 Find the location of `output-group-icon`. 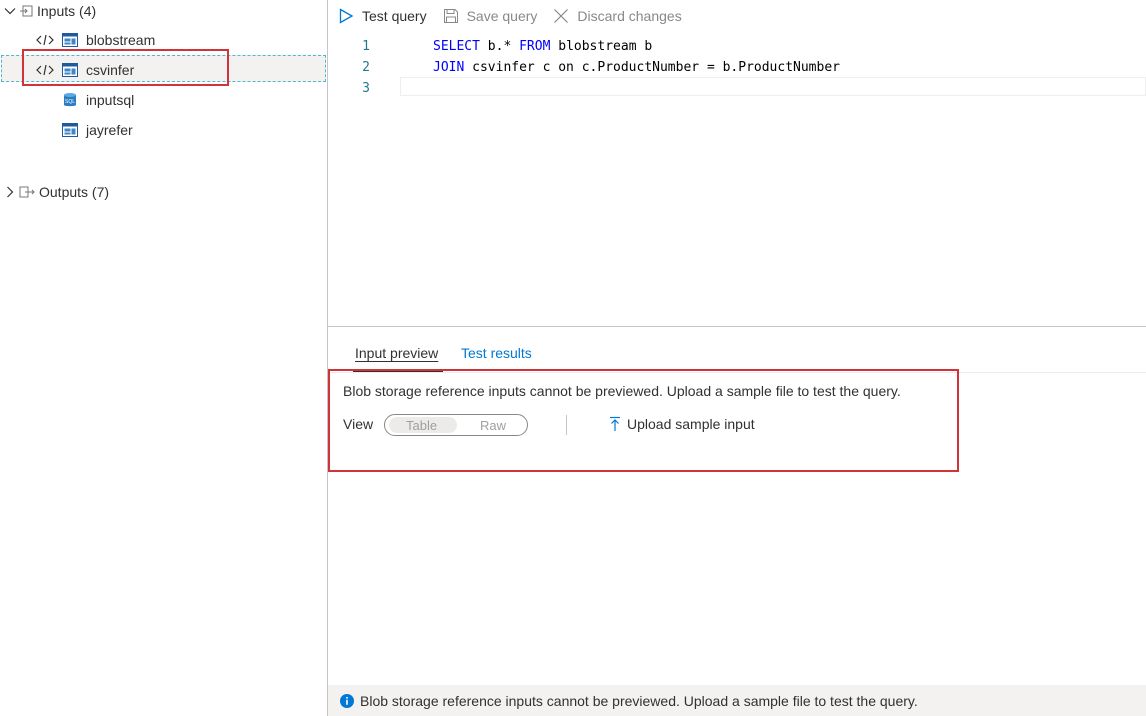

output-group-icon is located at coordinates (27, 192).